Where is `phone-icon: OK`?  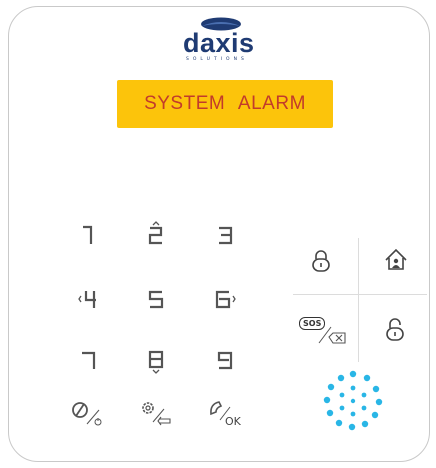
phone-icon: OK is located at coordinates (226, 414).